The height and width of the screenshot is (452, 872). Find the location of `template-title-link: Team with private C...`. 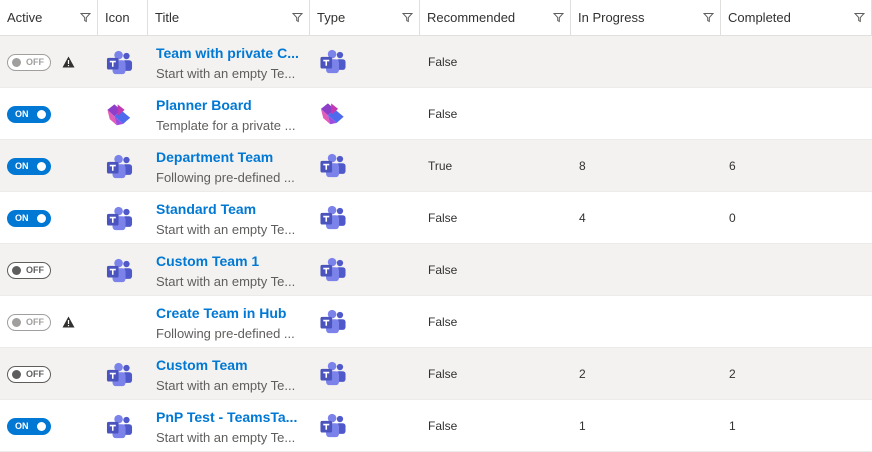

template-title-link: Team with private C... is located at coordinates (229, 53).